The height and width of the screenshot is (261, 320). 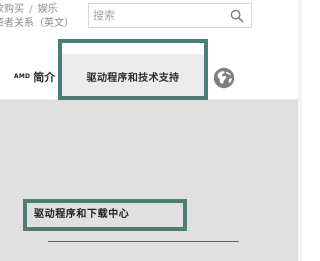 I want to click on nav-item-amd-intro-label: 简介, so click(x=44, y=77).